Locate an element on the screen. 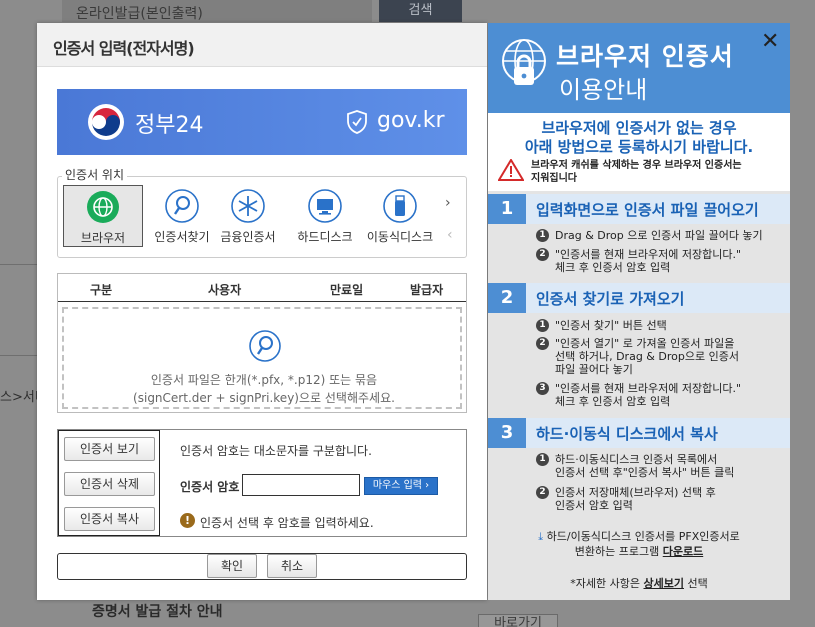 The width and height of the screenshot is (815, 627). step-number: 3 is located at coordinates (542, 388).